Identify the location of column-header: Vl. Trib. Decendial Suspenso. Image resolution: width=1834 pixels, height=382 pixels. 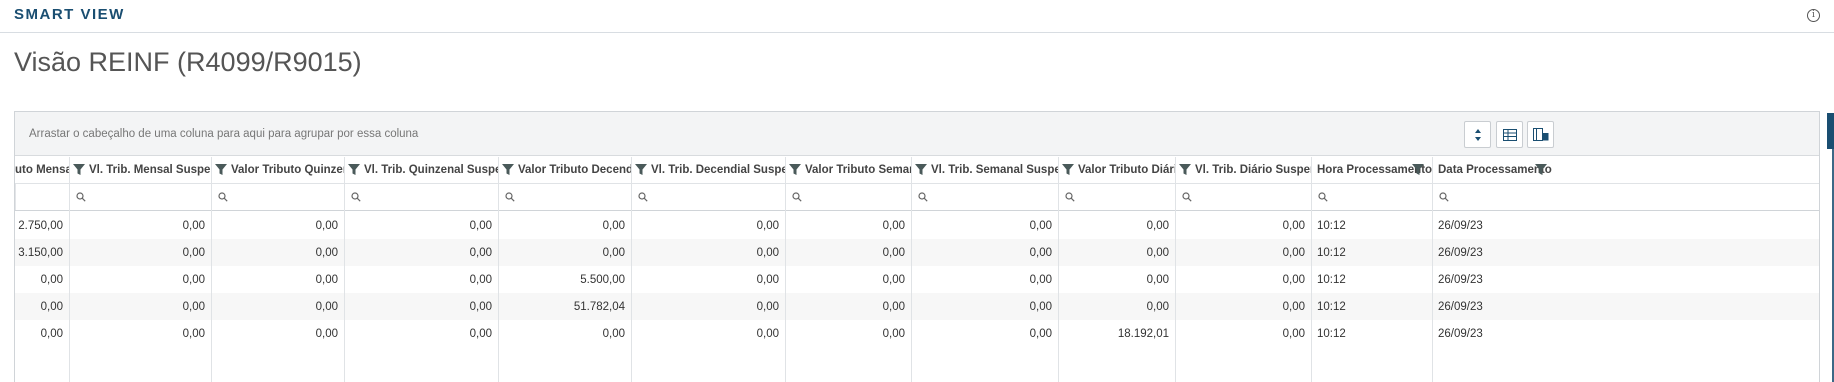
(708, 170).